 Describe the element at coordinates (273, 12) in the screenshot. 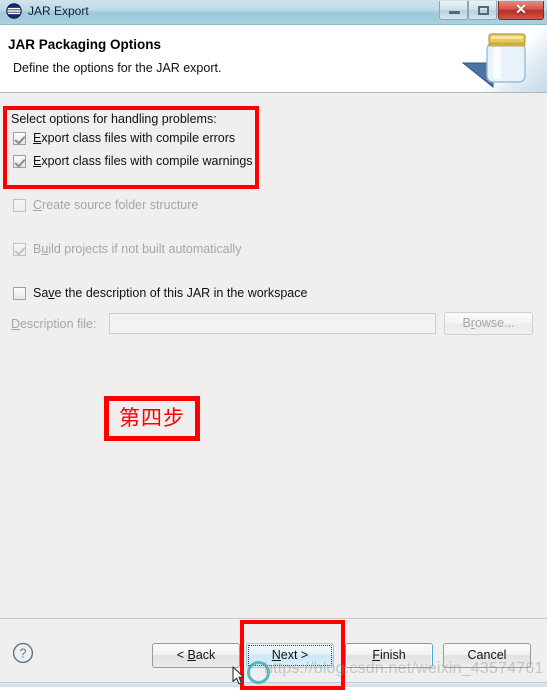

I see `title-bar: JAR Export ✕` at that location.